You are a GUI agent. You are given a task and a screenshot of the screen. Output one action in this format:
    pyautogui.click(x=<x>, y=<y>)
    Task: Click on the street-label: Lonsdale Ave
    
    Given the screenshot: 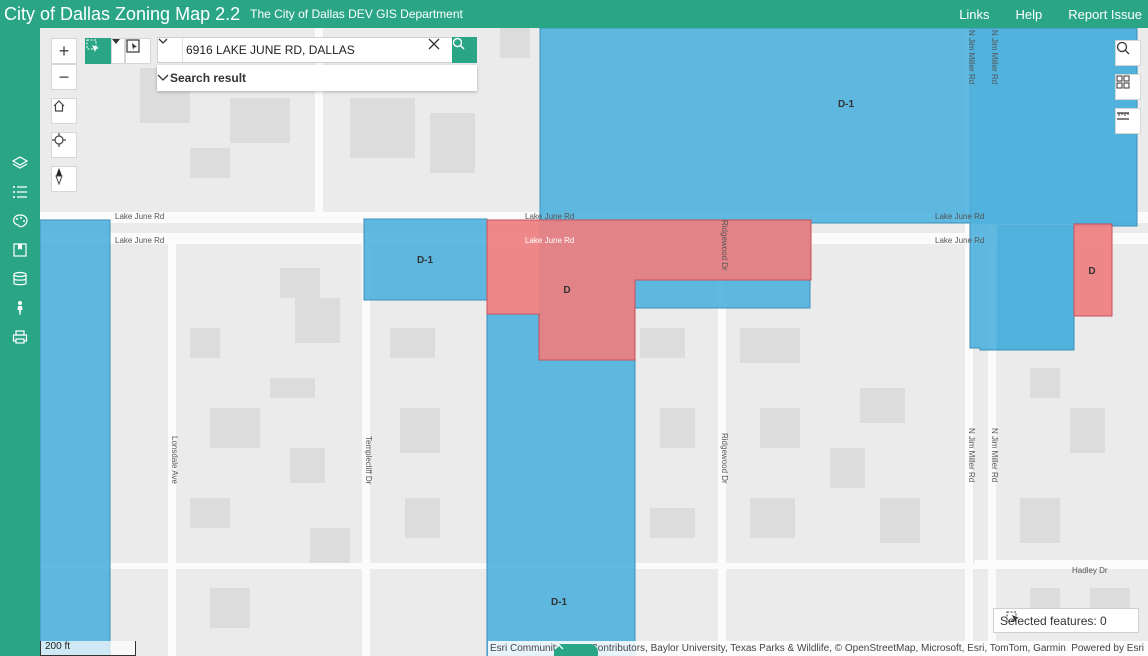 What is the action you would take?
    pyautogui.click(x=174, y=460)
    